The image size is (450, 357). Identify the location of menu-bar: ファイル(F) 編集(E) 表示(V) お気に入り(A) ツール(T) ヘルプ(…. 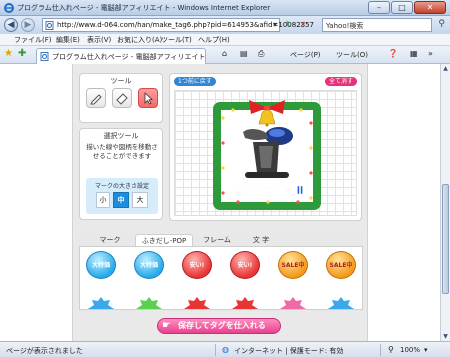
(225, 40).